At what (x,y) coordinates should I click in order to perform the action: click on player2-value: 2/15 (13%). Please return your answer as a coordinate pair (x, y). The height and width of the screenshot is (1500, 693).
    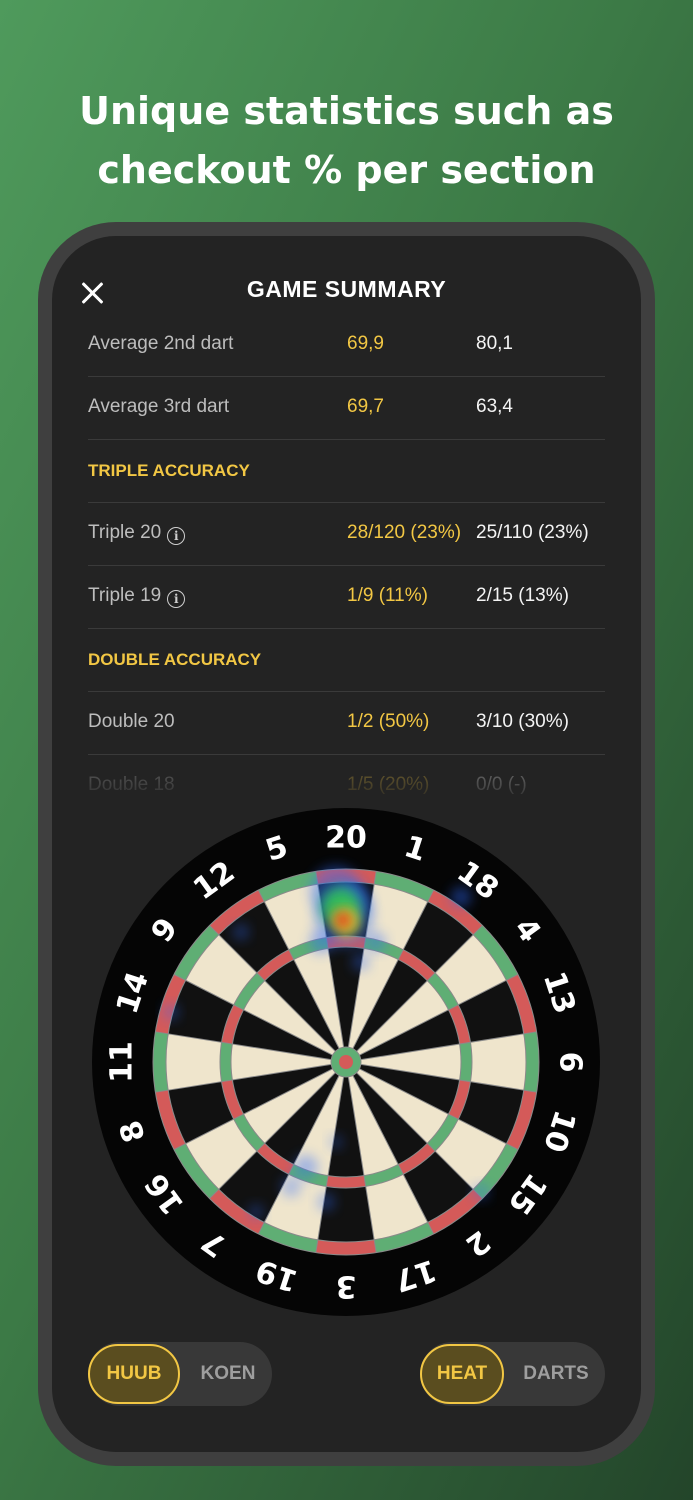
    Looking at the image, I should click on (522, 595).